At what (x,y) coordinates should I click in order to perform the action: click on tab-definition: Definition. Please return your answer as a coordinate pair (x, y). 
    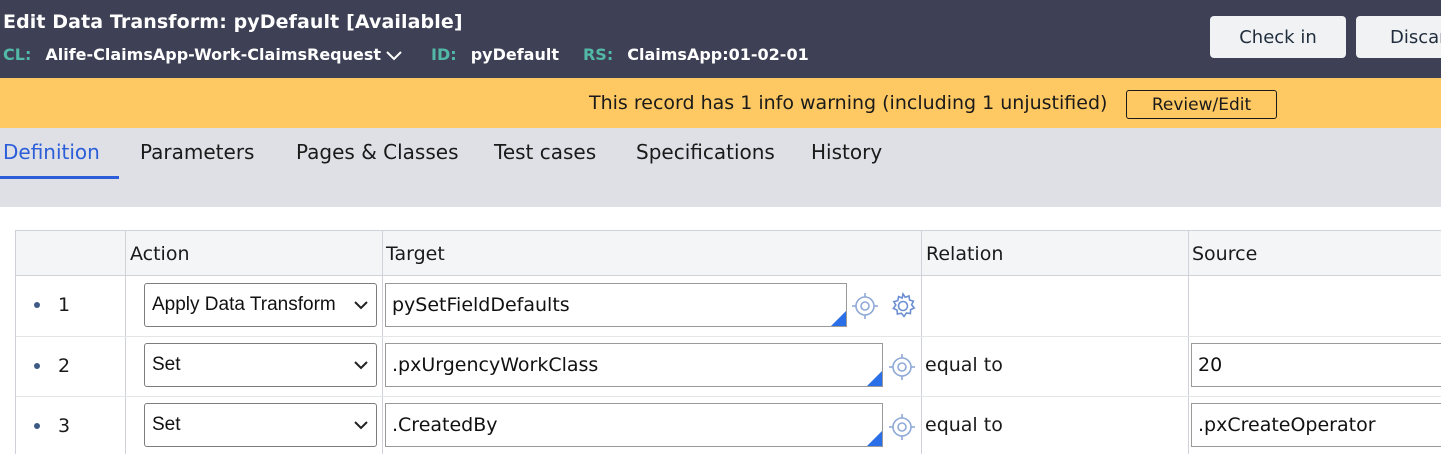
    Looking at the image, I should click on (51, 152).